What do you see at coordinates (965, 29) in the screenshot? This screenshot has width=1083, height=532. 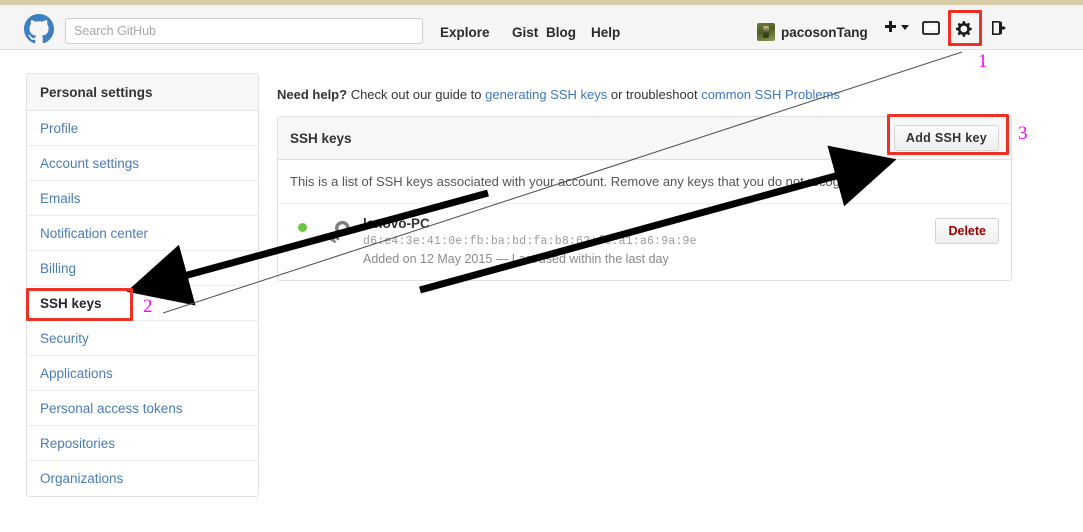 I see `gear-icon` at bounding box center [965, 29].